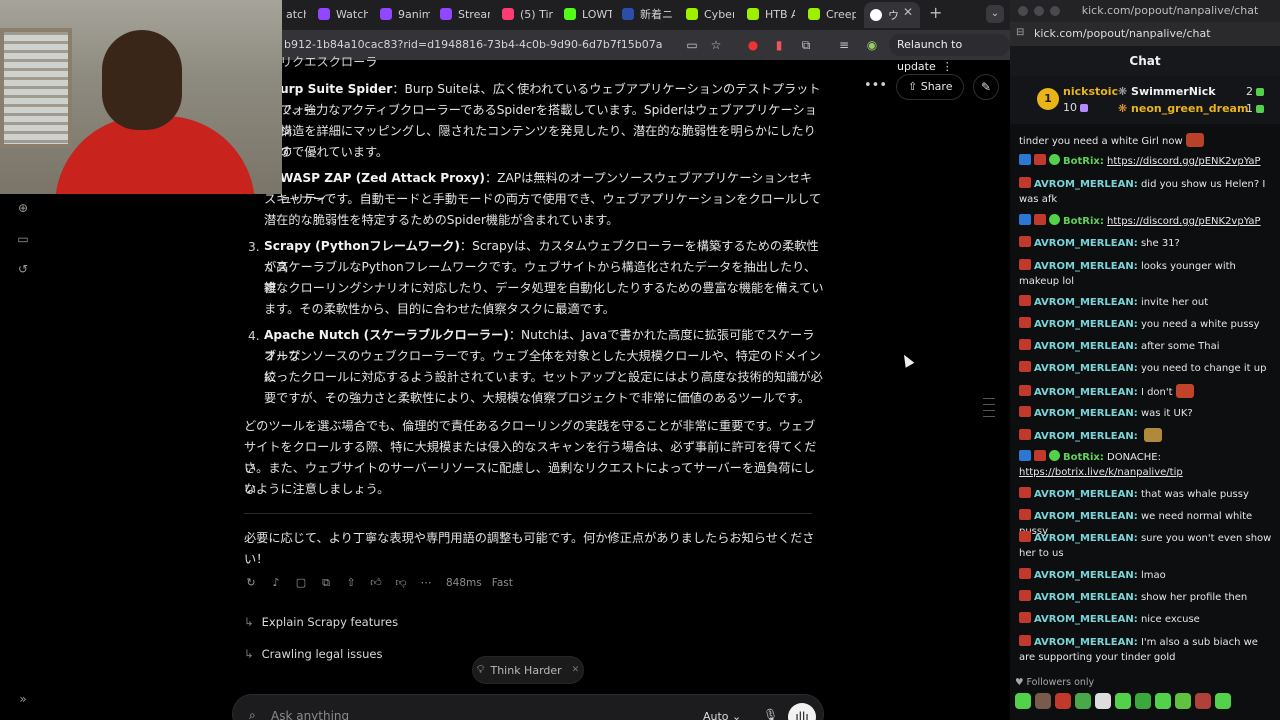 This screenshot has height=720, width=1280. Describe the element at coordinates (710, 14) in the screenshot. I see `tab-htb-cyber: Cyber` at that location.